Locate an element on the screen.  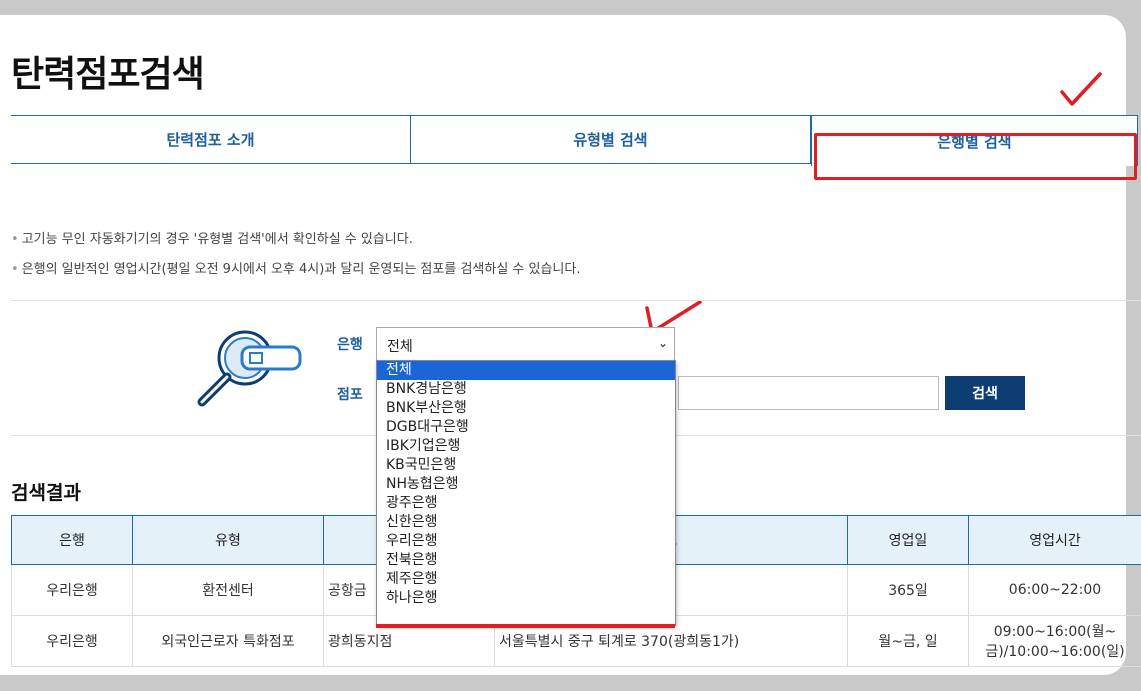
dropdown-option: BNK경남은행 is located at coordinates (526, 389).